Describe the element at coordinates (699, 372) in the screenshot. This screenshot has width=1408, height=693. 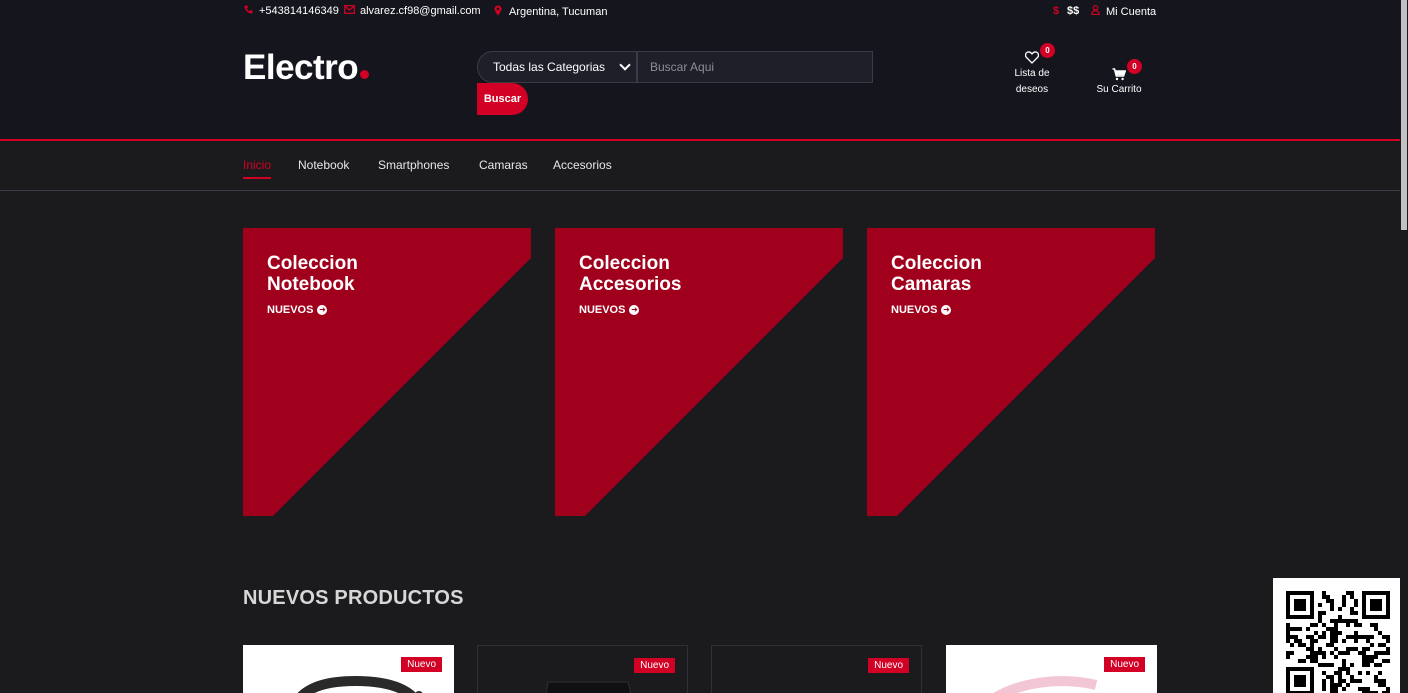
I see `collection-card-accesorios: Coleccion Accesorios NUEVOS ➜` at that location.